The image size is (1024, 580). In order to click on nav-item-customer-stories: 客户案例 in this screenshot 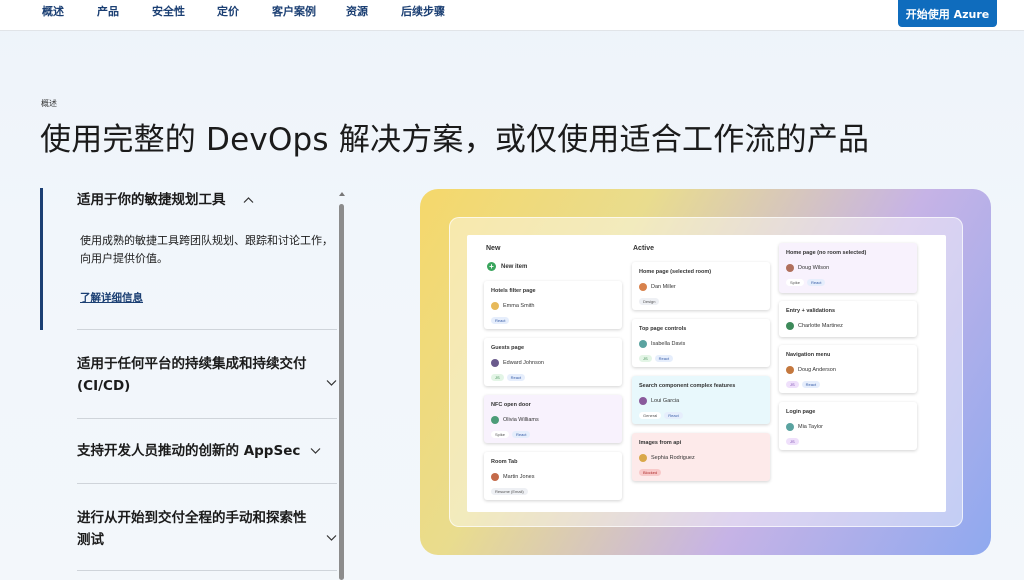, I will do `click(294, 11)`.